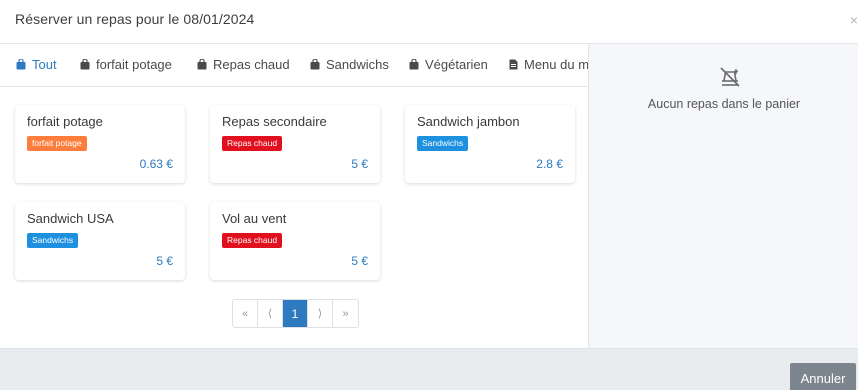 This screenshot has width=858, height=390. Describe the element at coordinates (295, 241) in the screenshot. I see `meal-card: Vol au vent Repas chaud 5 €` at that location.